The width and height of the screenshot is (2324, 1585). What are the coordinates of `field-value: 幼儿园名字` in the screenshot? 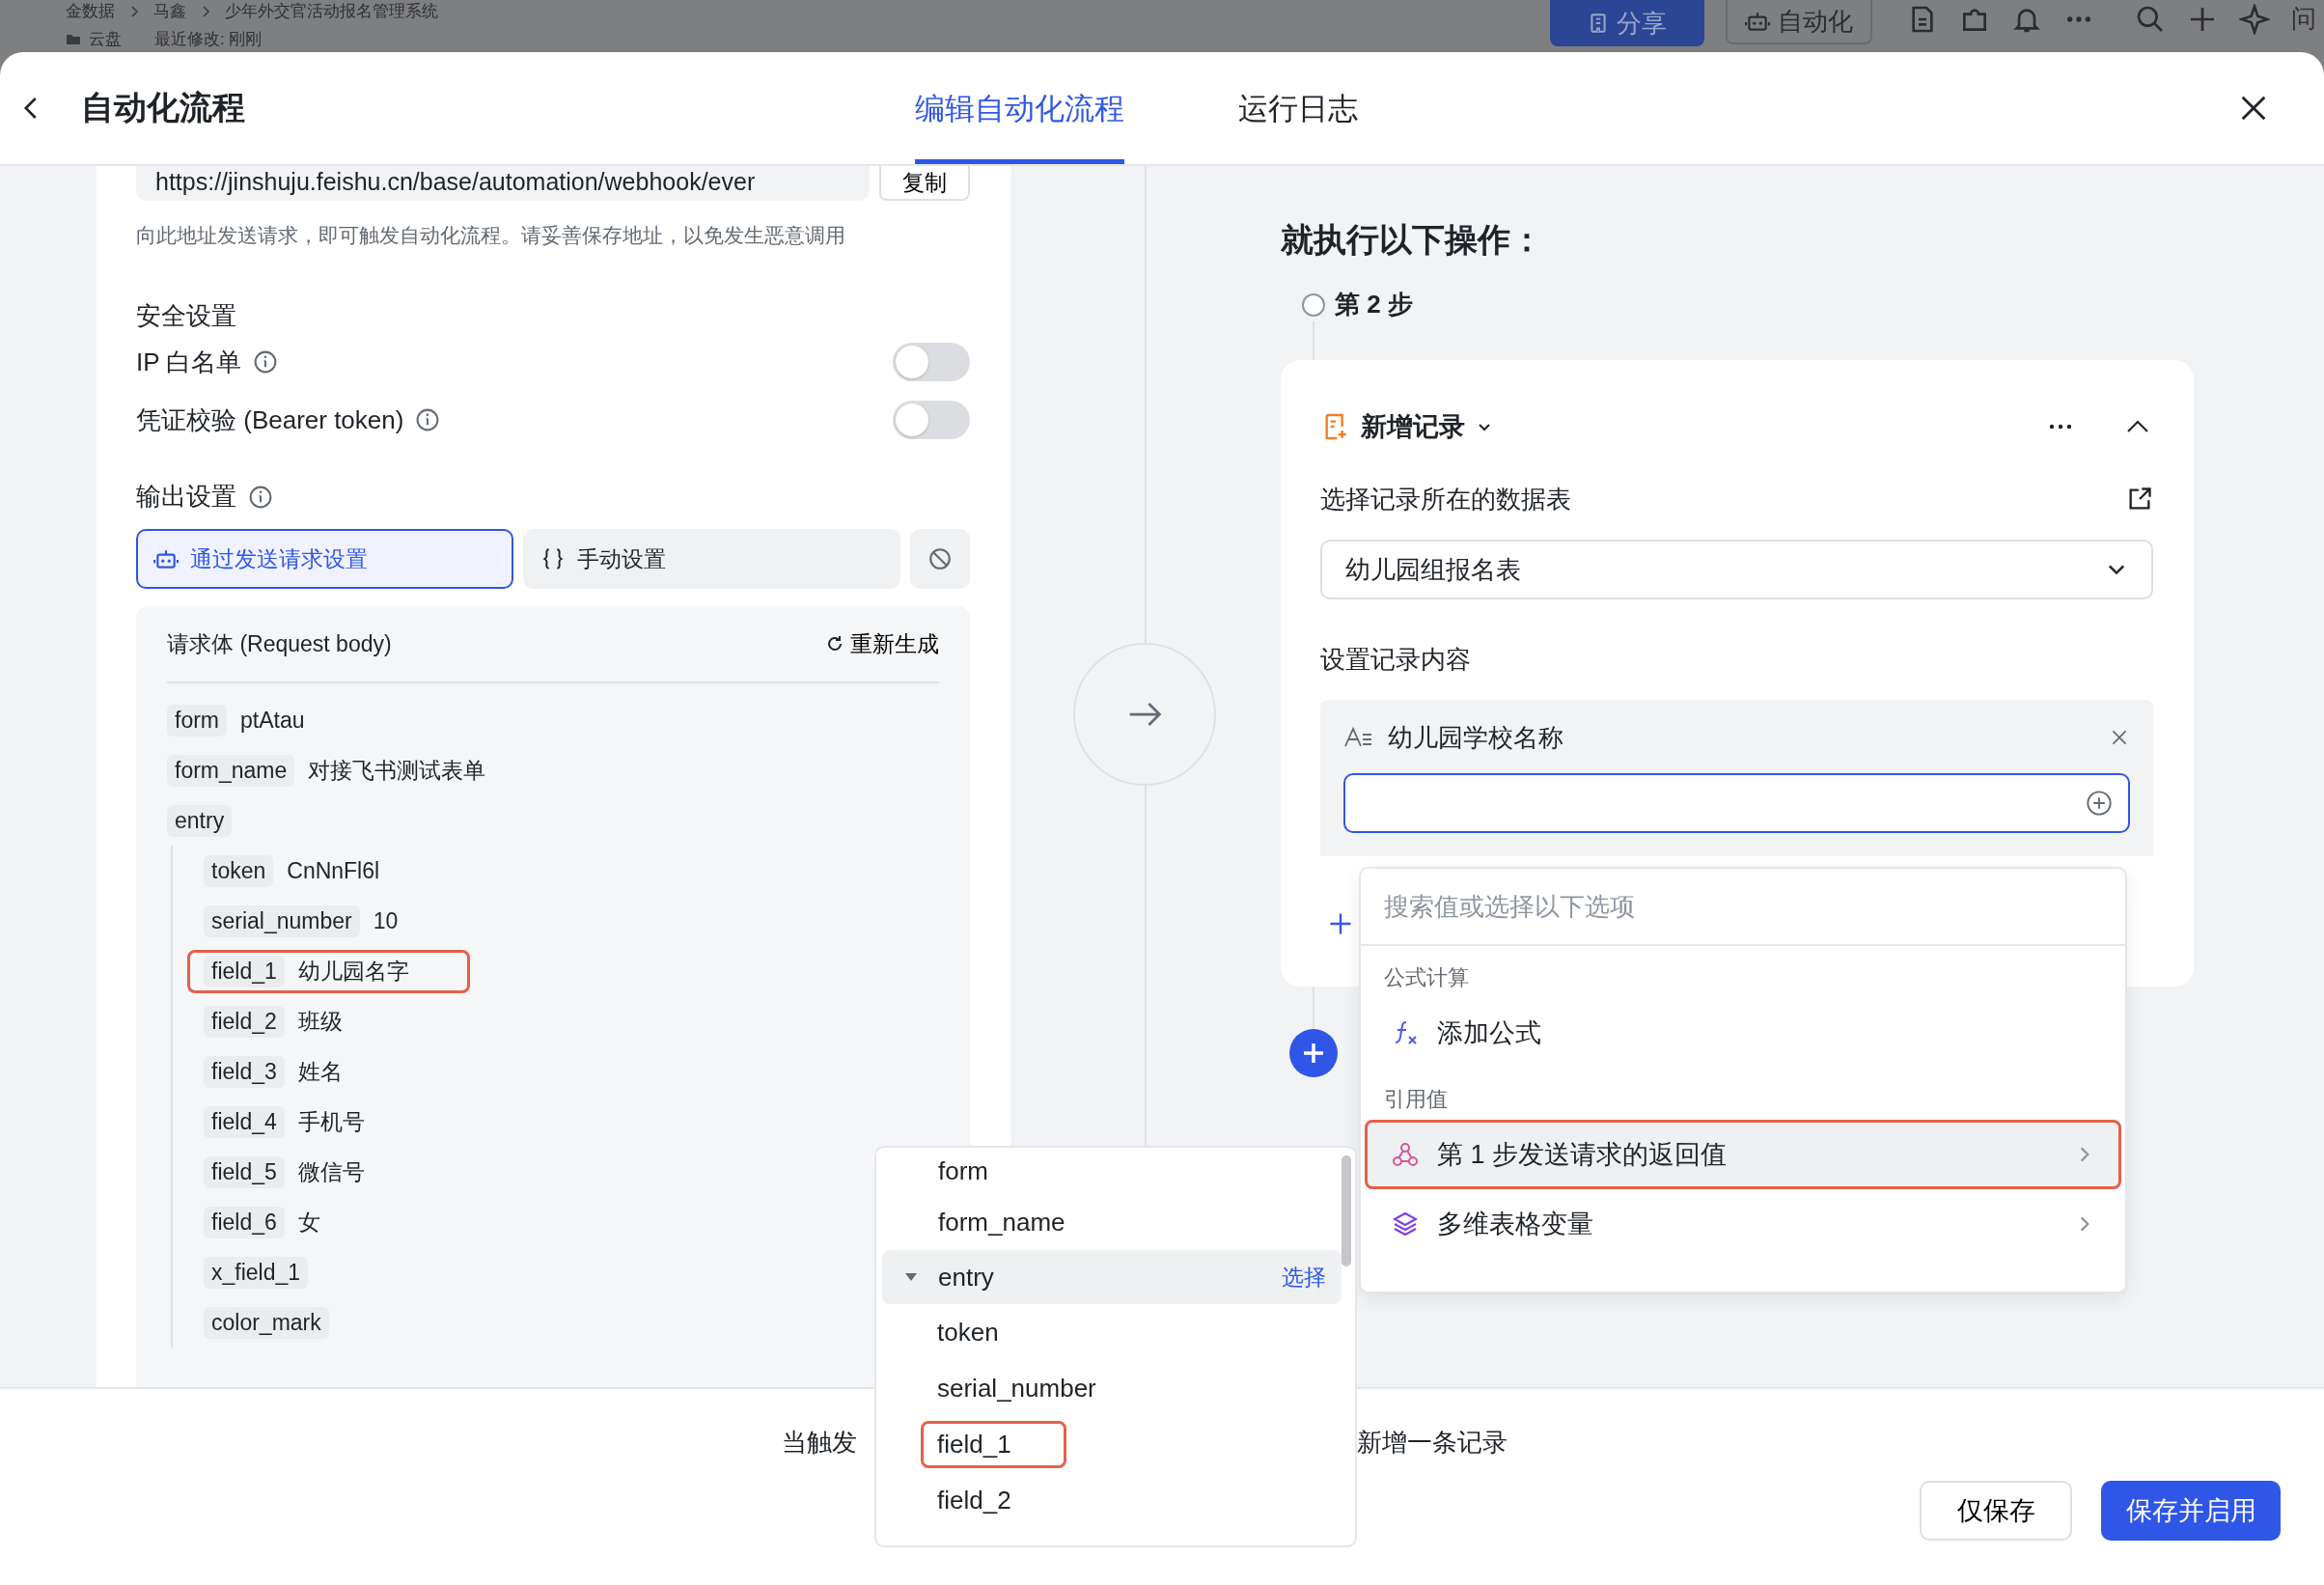 It's located at (353, 972).